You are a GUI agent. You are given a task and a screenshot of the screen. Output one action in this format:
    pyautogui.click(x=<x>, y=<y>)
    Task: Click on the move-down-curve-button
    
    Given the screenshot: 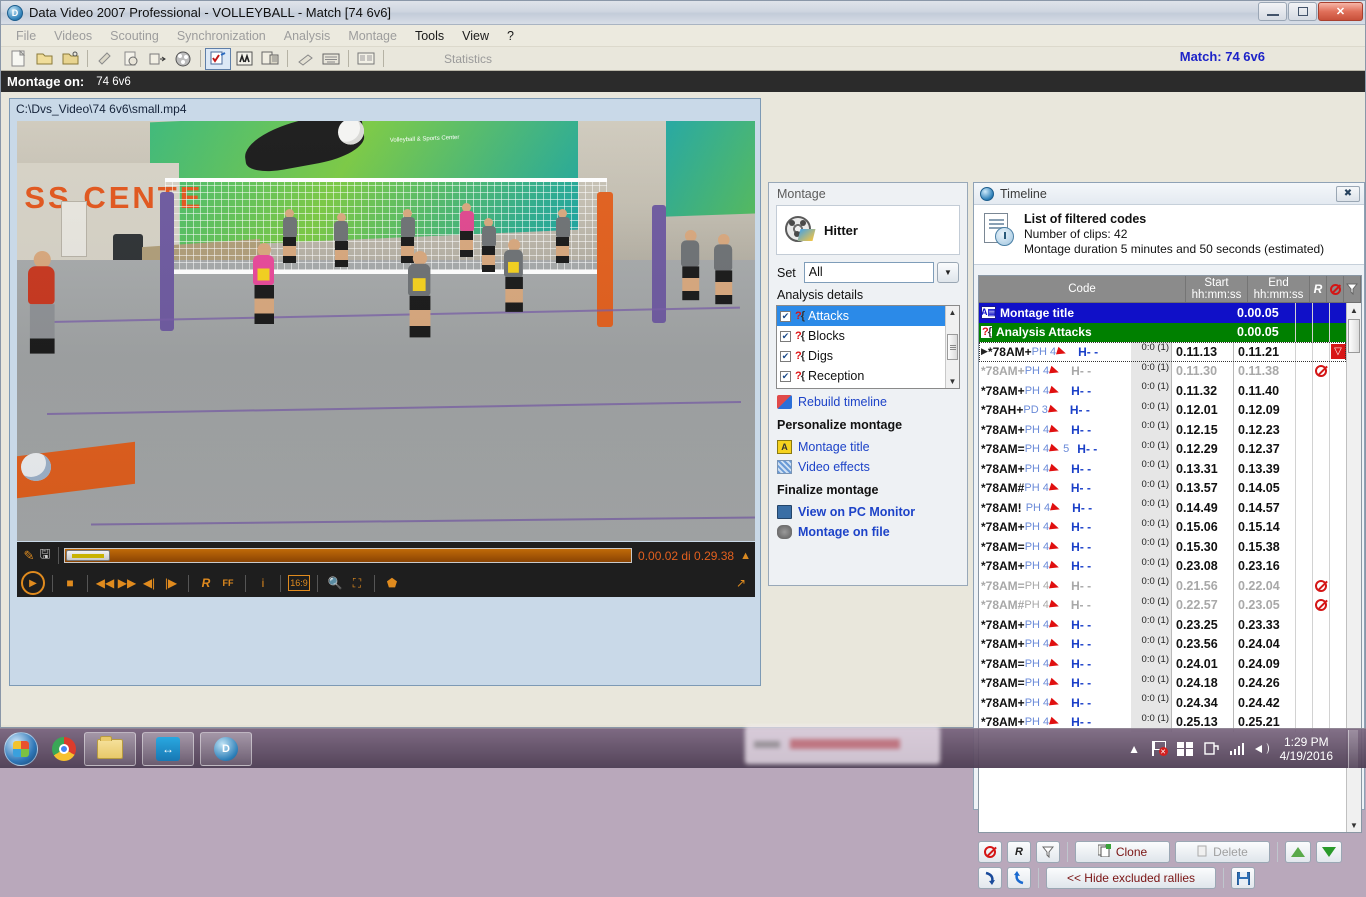 What is the action you would take?
    pyautogui.click(x=990, y=878)
    